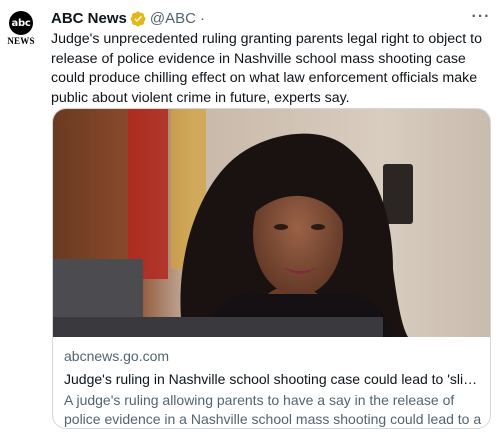 The width and height of the screenshot is (500, 438). I want to click on card-domain: abcnews.go.com, so click(274, 356).